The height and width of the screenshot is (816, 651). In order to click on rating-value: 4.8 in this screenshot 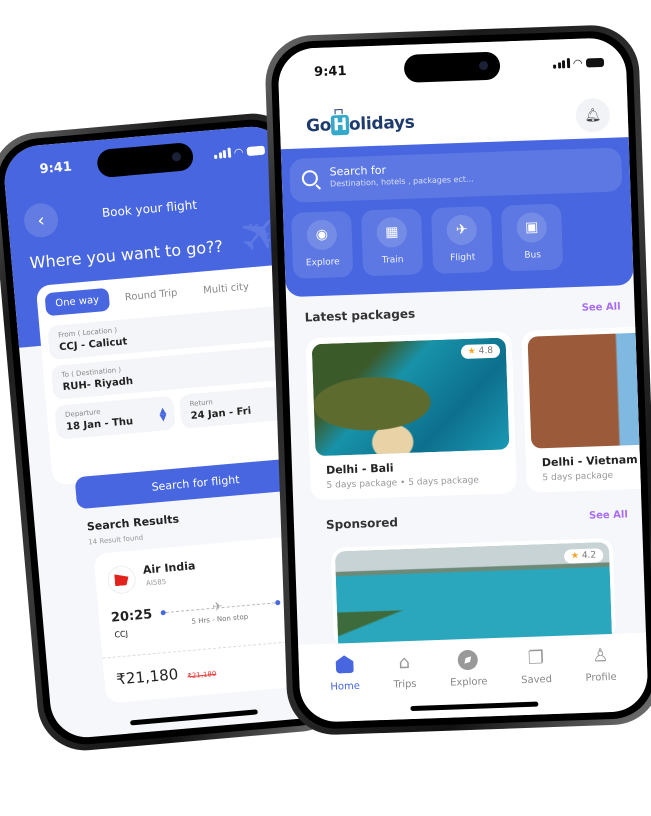, I will do `click(486, 351)`.